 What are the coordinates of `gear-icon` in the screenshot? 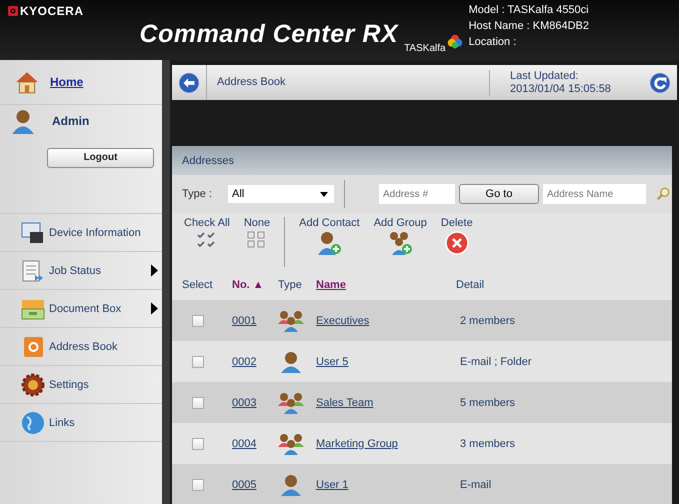 It's located at (33, 384).